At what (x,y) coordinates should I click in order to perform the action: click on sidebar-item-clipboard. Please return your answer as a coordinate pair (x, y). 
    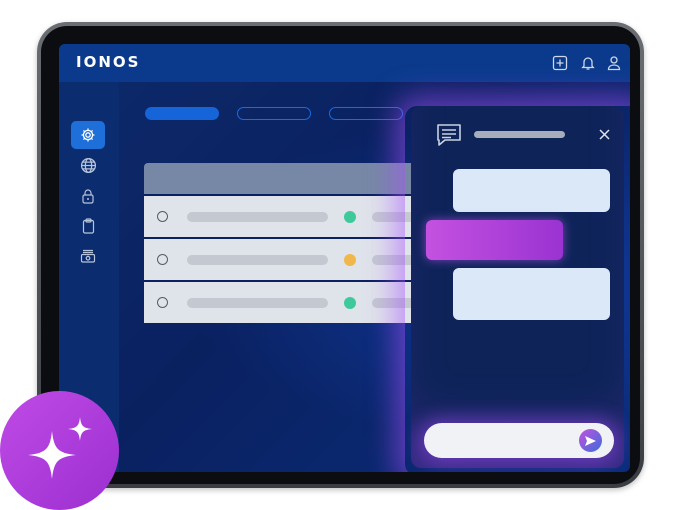
    Looking at the image, I should click on (88, 226).